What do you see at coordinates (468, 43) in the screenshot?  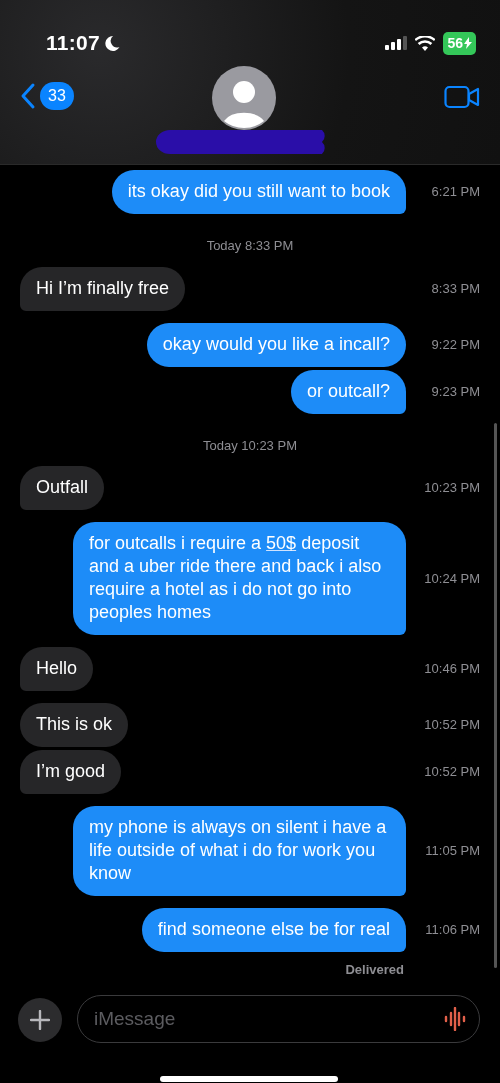 I see `charging-icon` at bounding box center [468, 43].